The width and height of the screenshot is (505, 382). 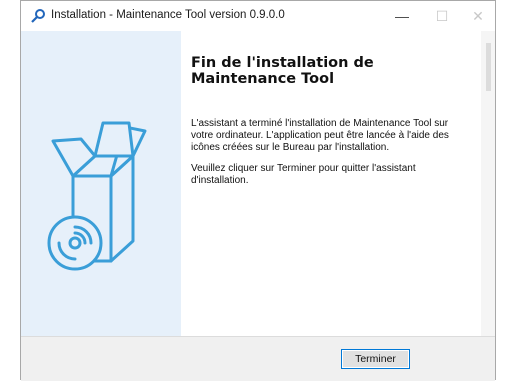 What do you see at coordinates (442, 16) in the screenshot?
I see `maximize-button: ☐` at bounding box center [442, 16].